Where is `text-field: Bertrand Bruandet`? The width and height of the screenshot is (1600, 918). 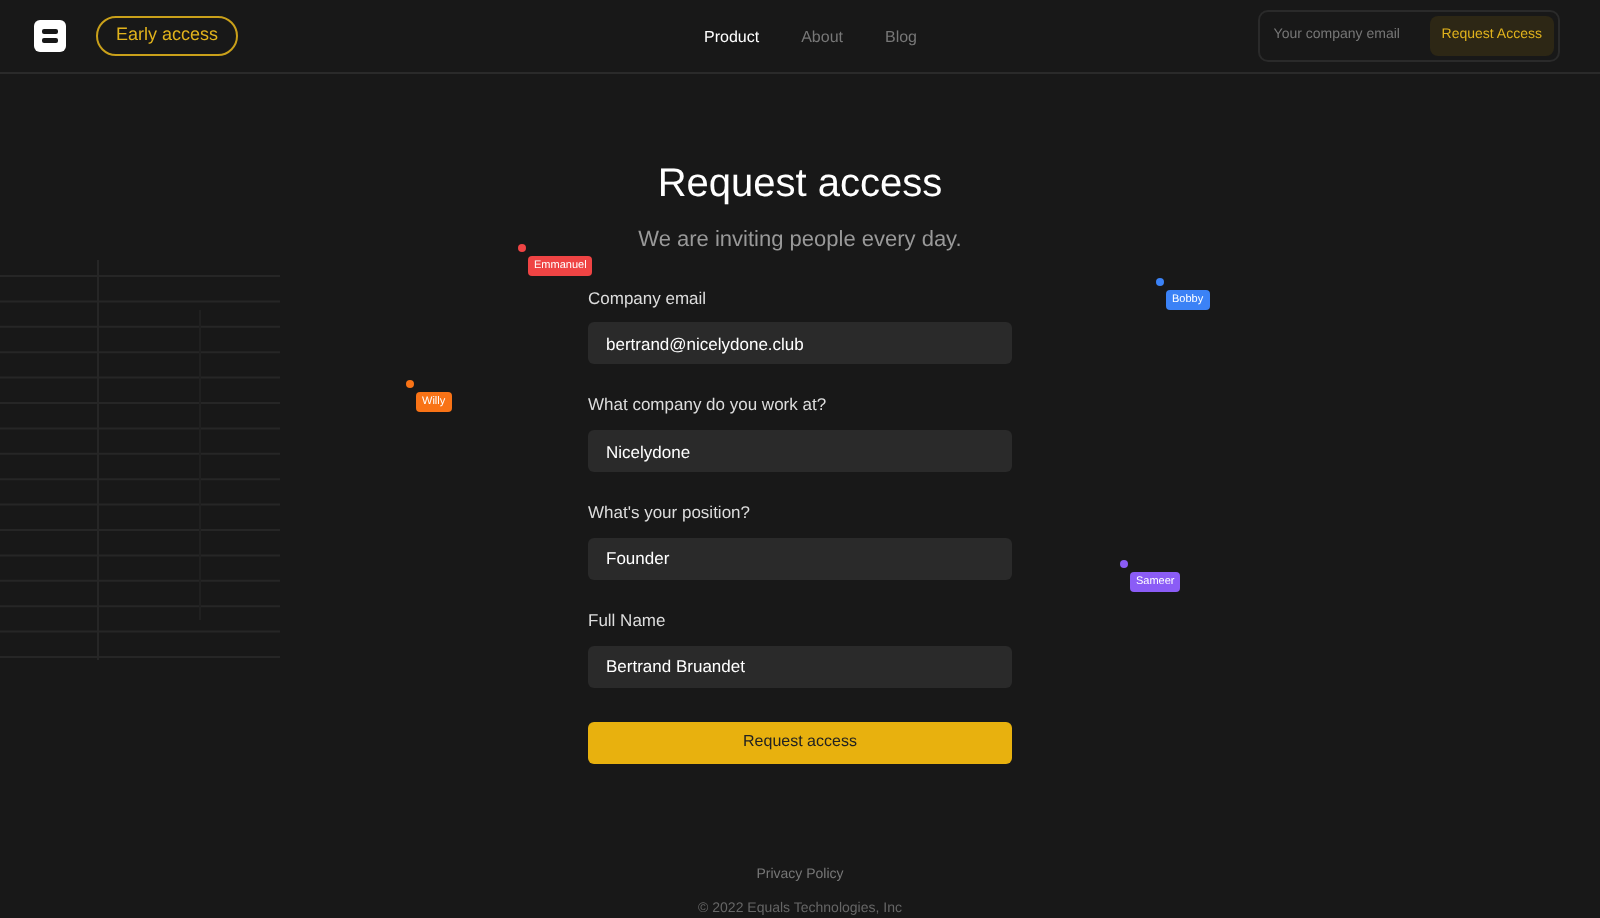
text-field: Bertrand Bruandet is located at coordinates (800, 666).